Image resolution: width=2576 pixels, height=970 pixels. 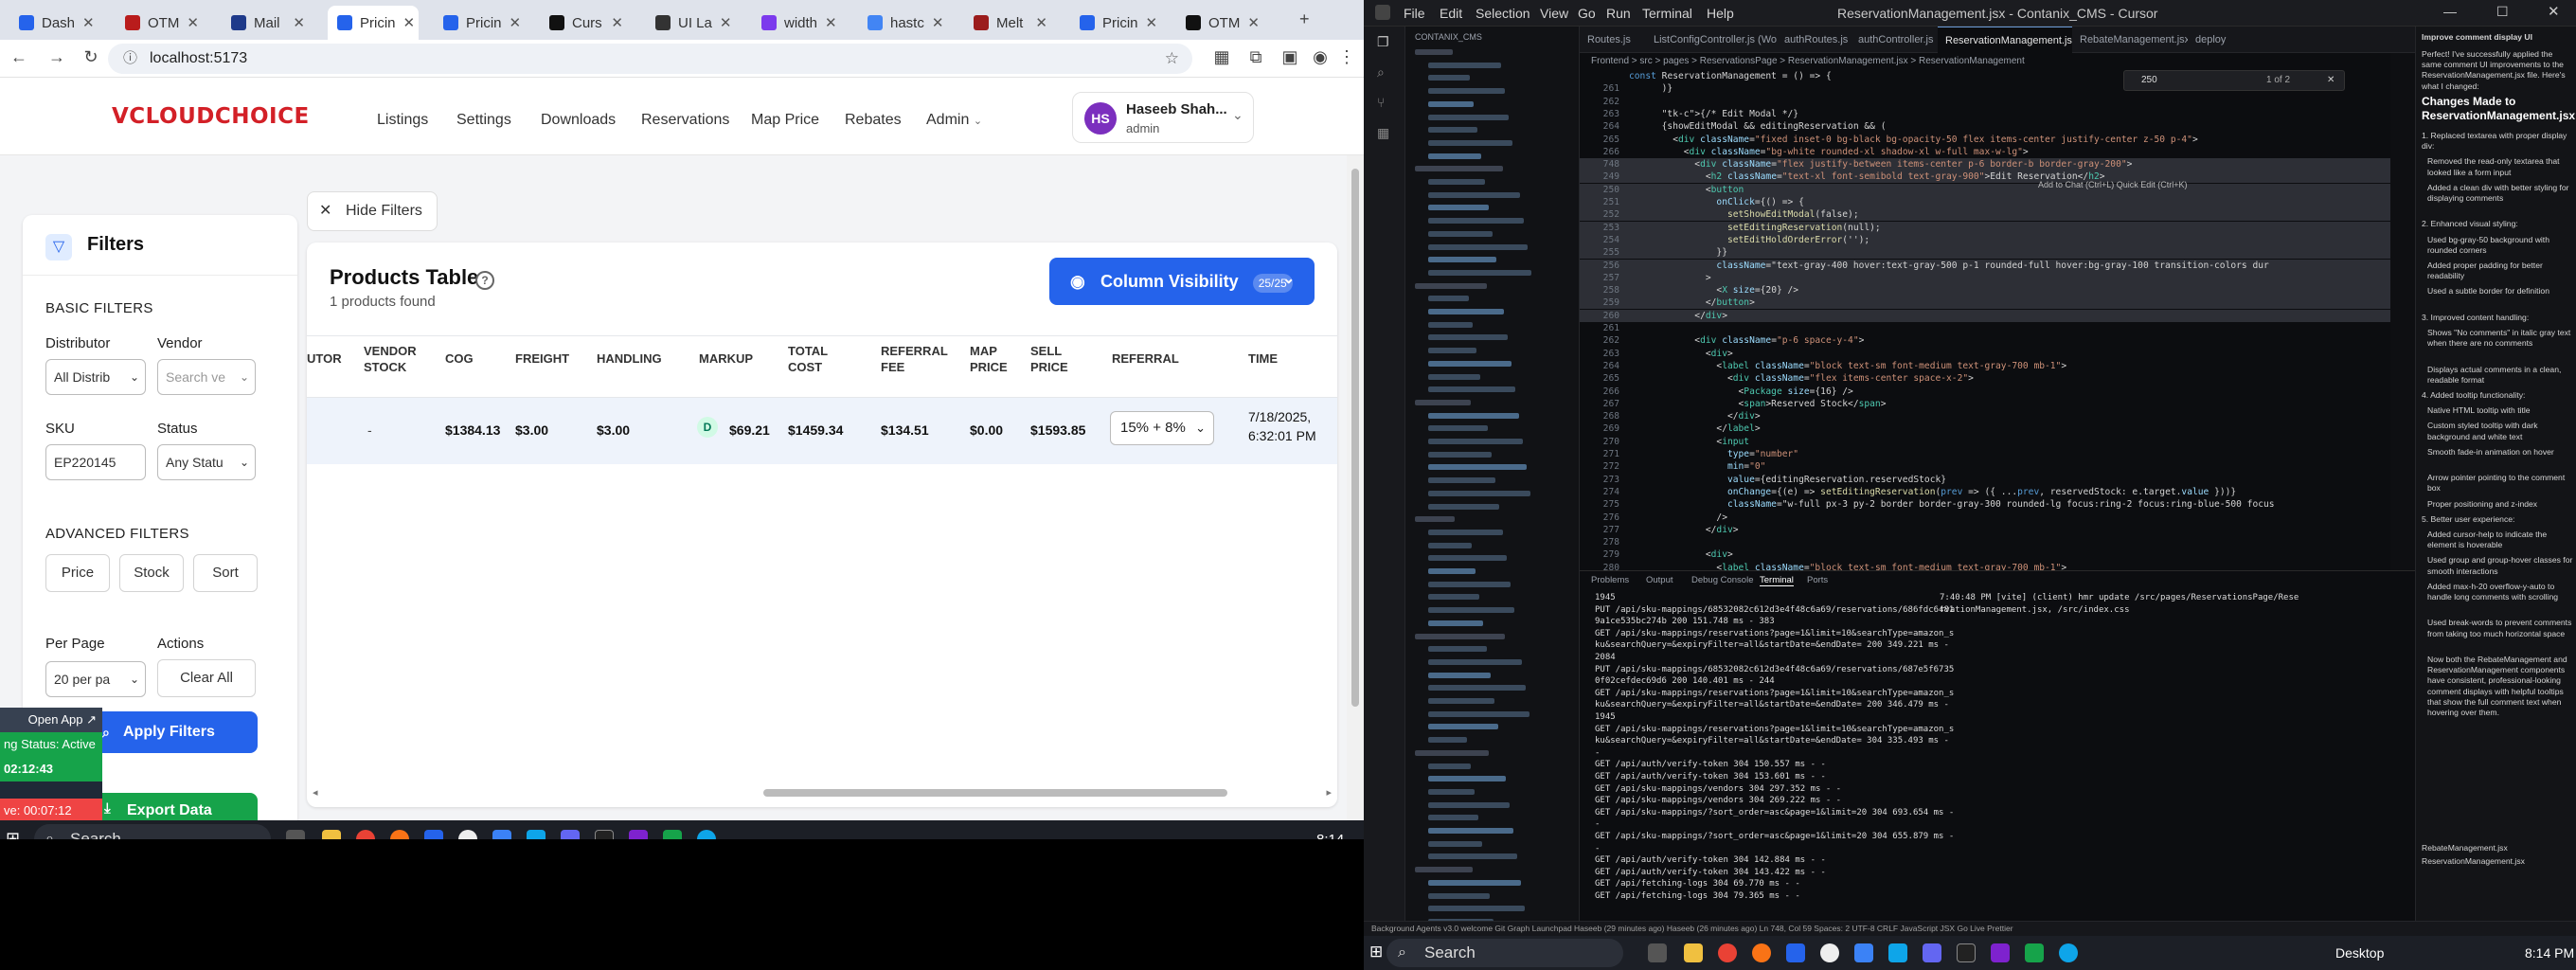 What do you see at coordinates (1997, 518) in the screenshot?
I see `code-line: 276 />` at bounding box center [1997, 518].